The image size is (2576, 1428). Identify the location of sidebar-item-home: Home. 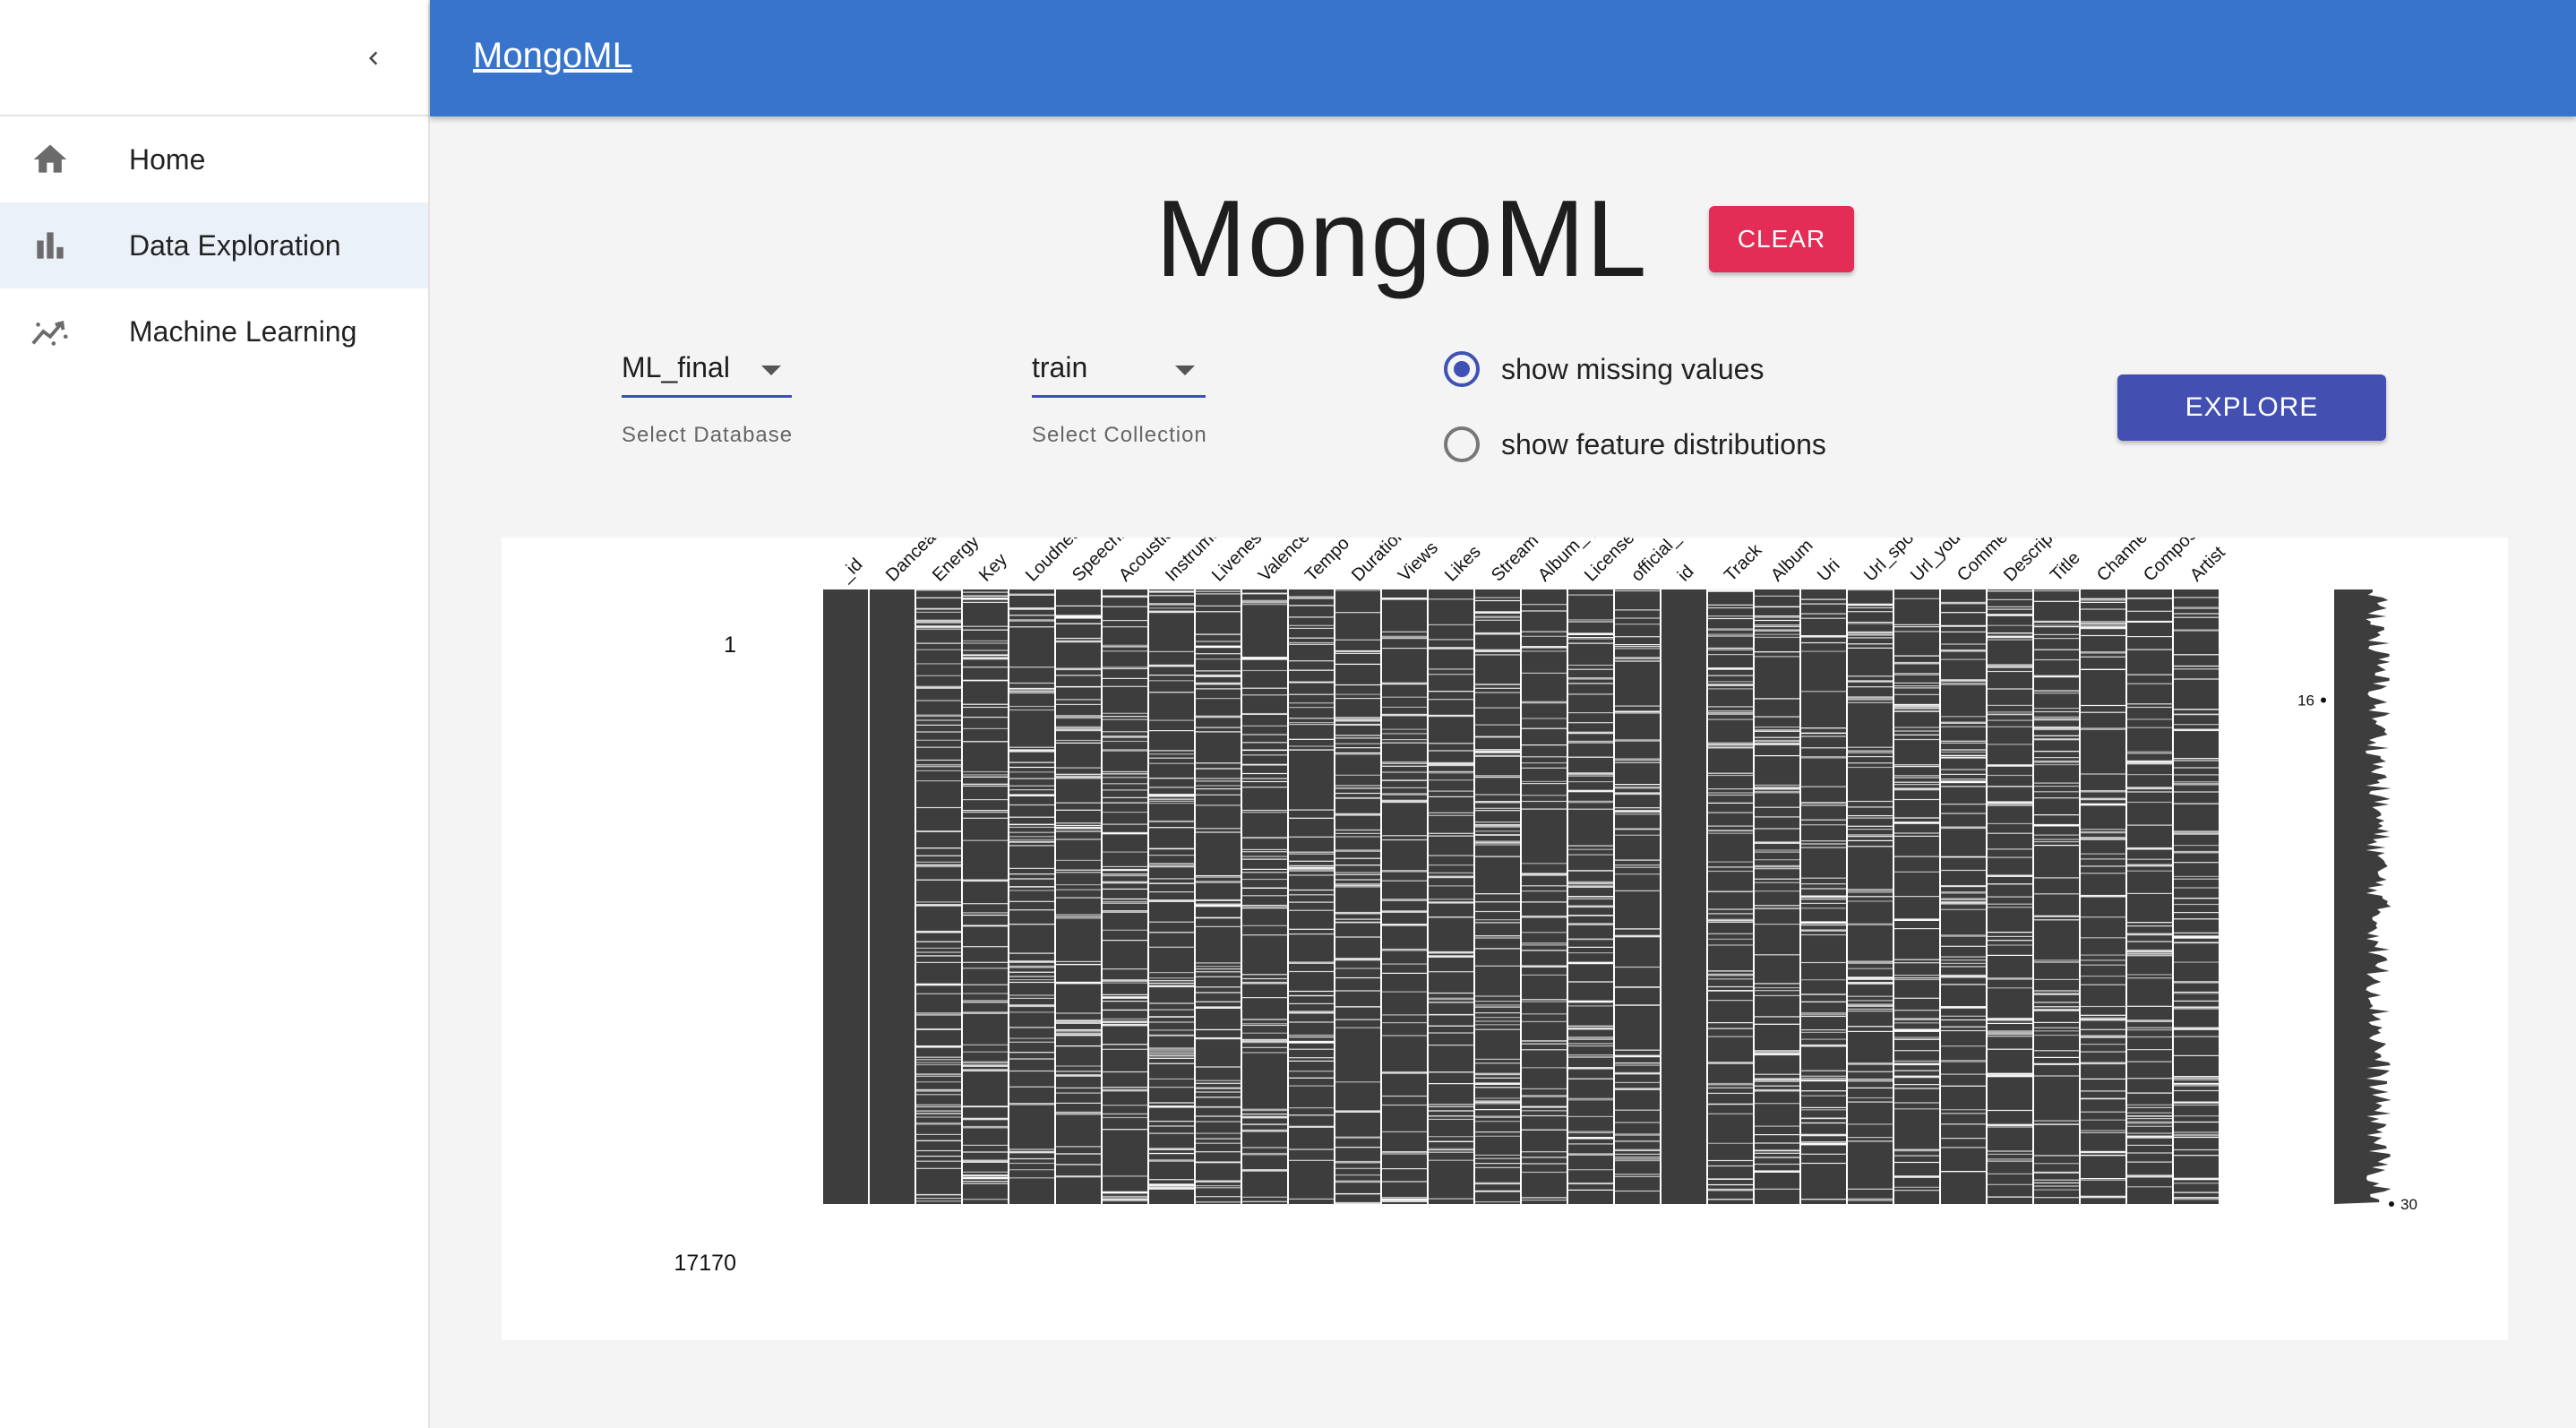
(214, 159).